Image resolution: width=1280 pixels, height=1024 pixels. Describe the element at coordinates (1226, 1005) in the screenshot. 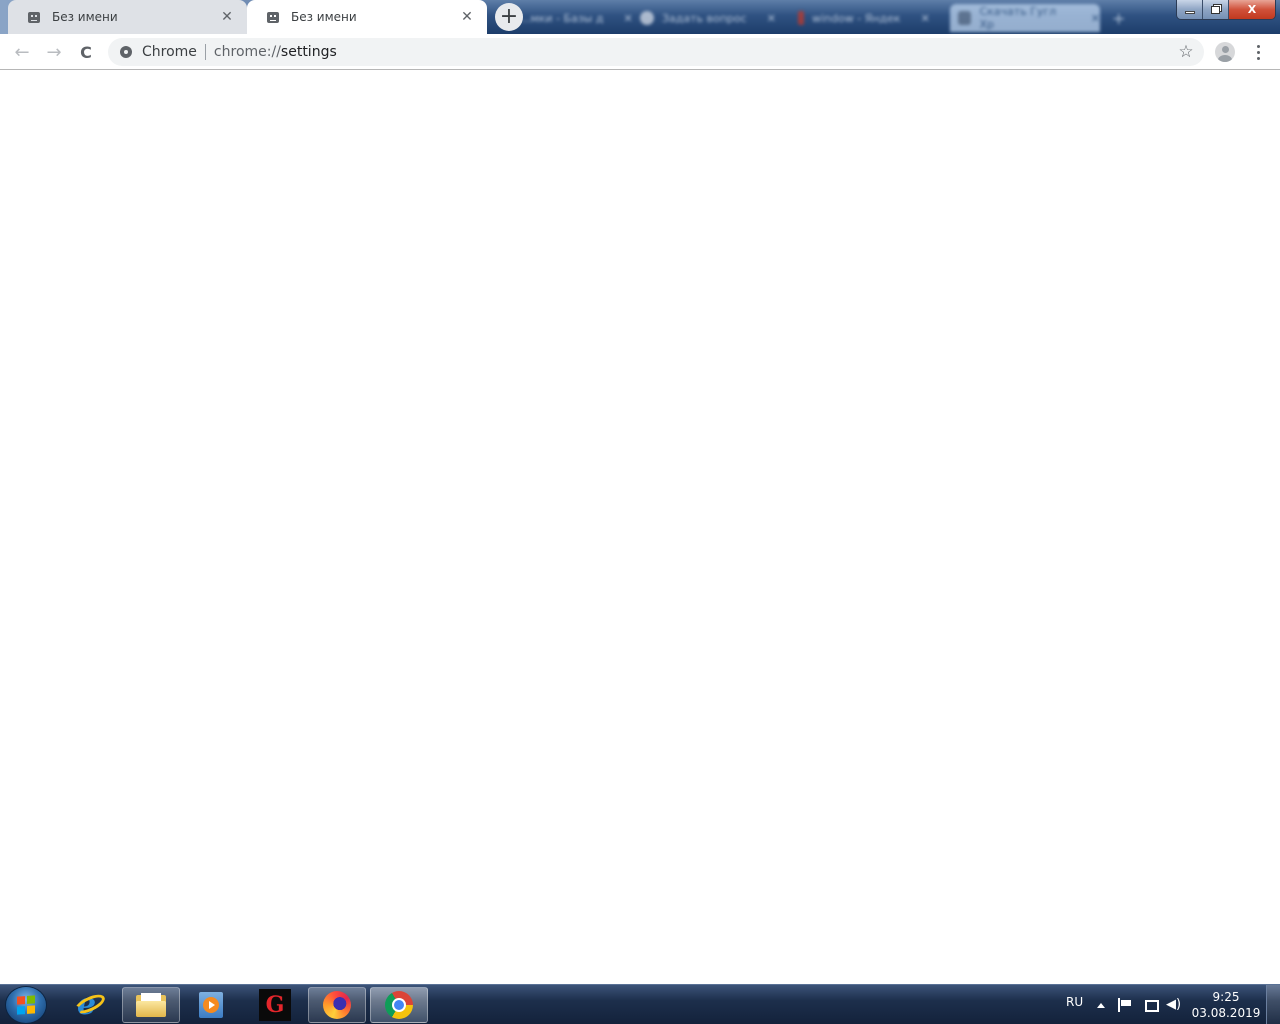

I see `system-clock: 9:25 03.08.2019` at that location.